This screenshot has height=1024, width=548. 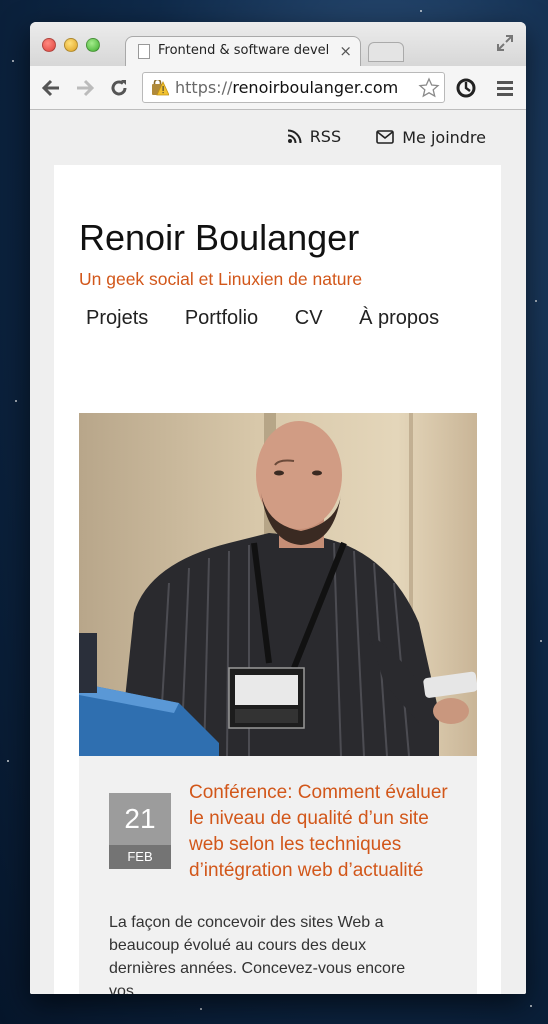 I want to click on fullscreen-icon, so click(x=505, y=43).